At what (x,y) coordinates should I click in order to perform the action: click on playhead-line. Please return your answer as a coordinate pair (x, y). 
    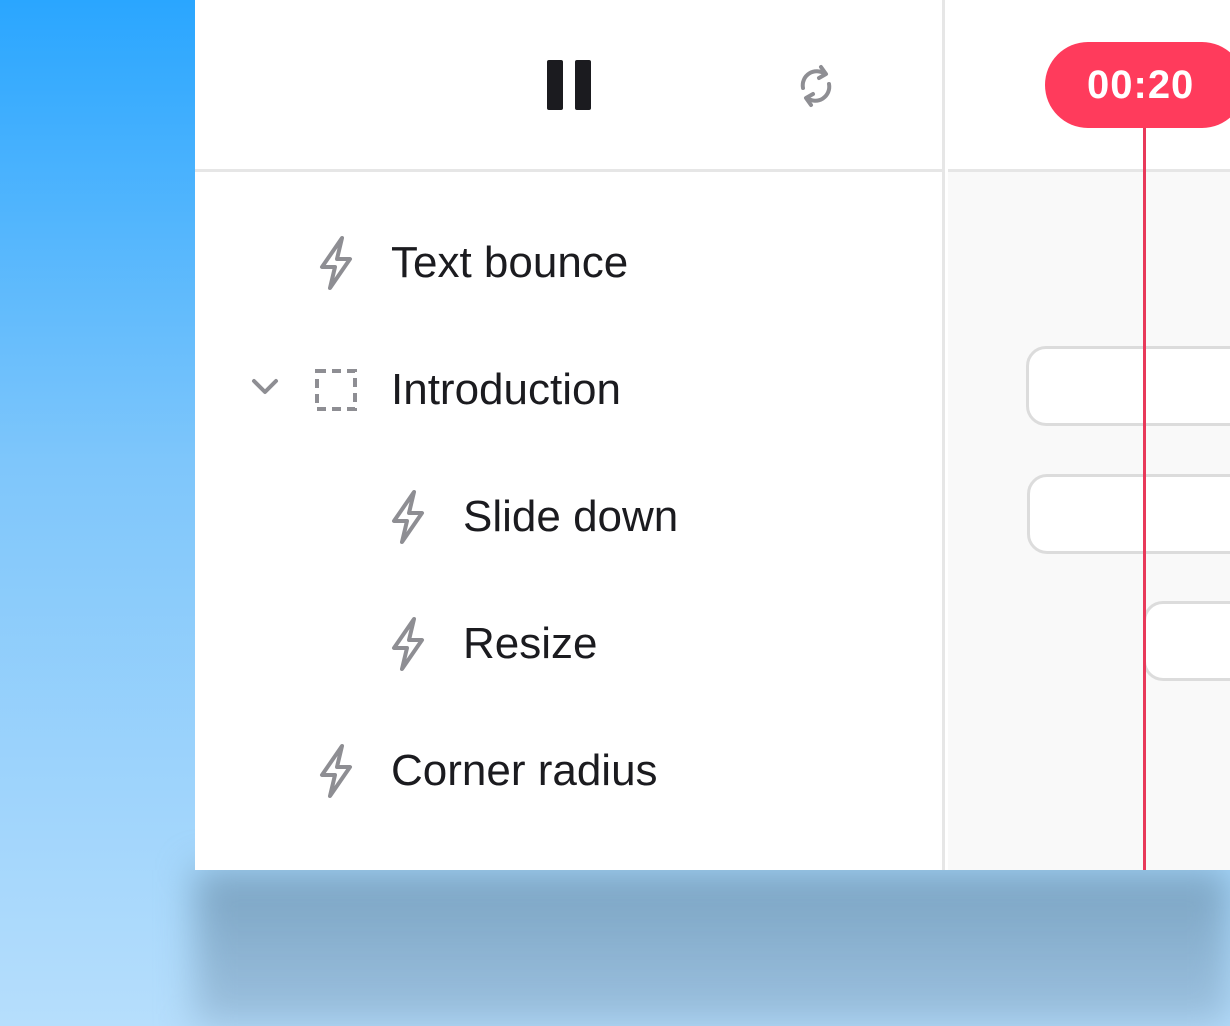
    Looking at the image, I should click on (1144, 495).